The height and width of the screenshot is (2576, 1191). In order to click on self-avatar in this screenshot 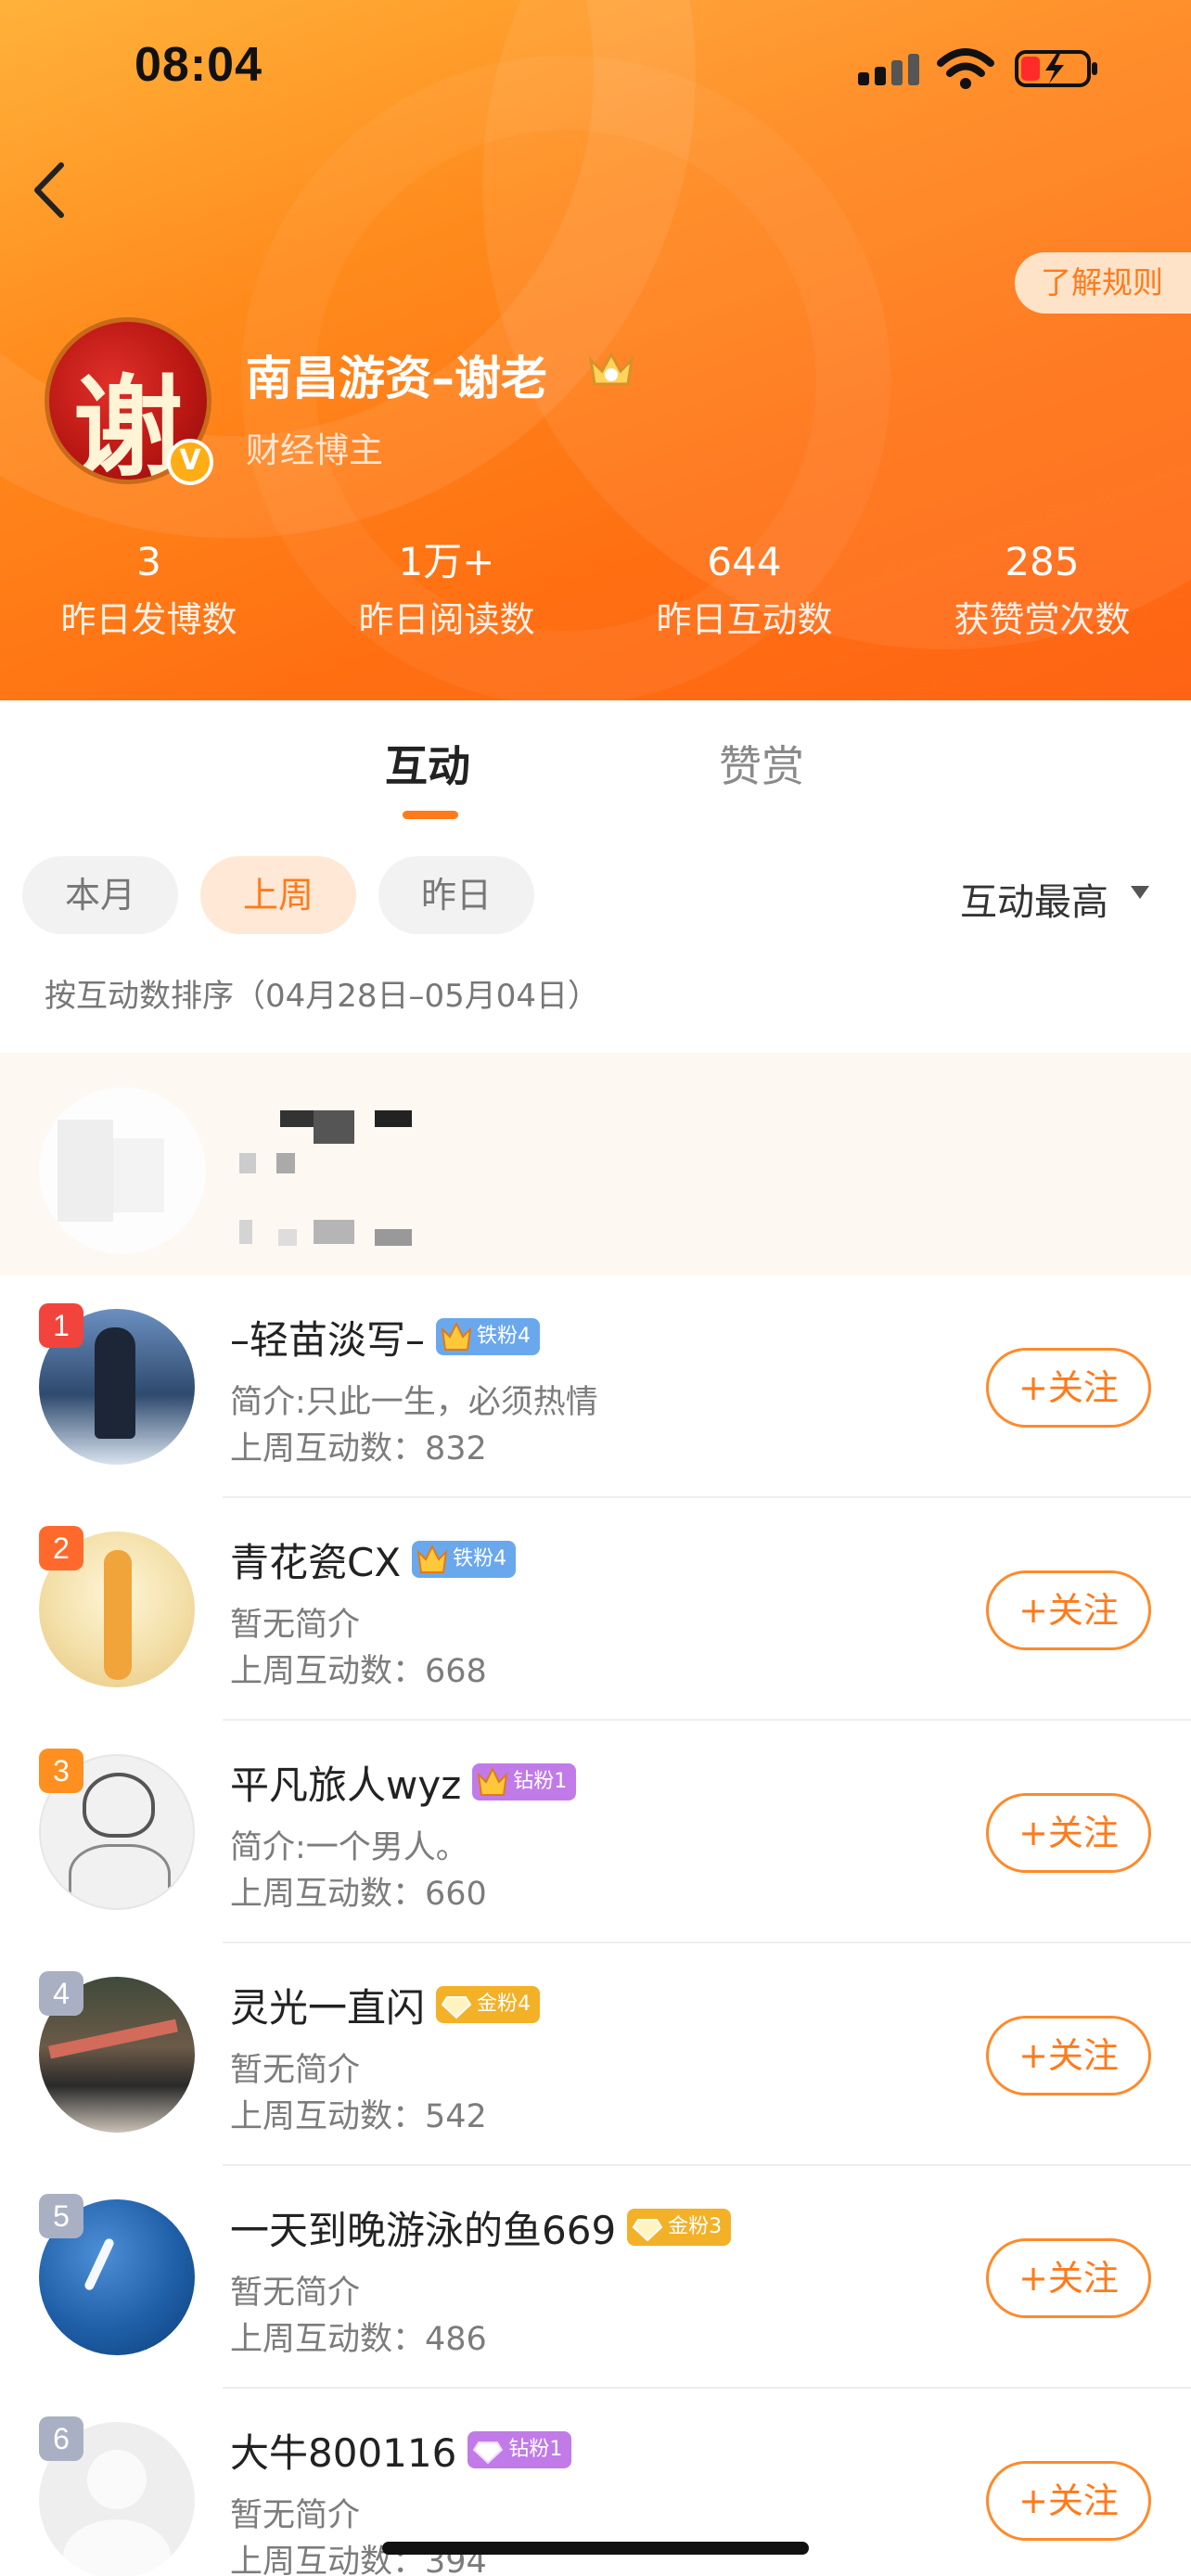, I will do `click(122, 1170)`.